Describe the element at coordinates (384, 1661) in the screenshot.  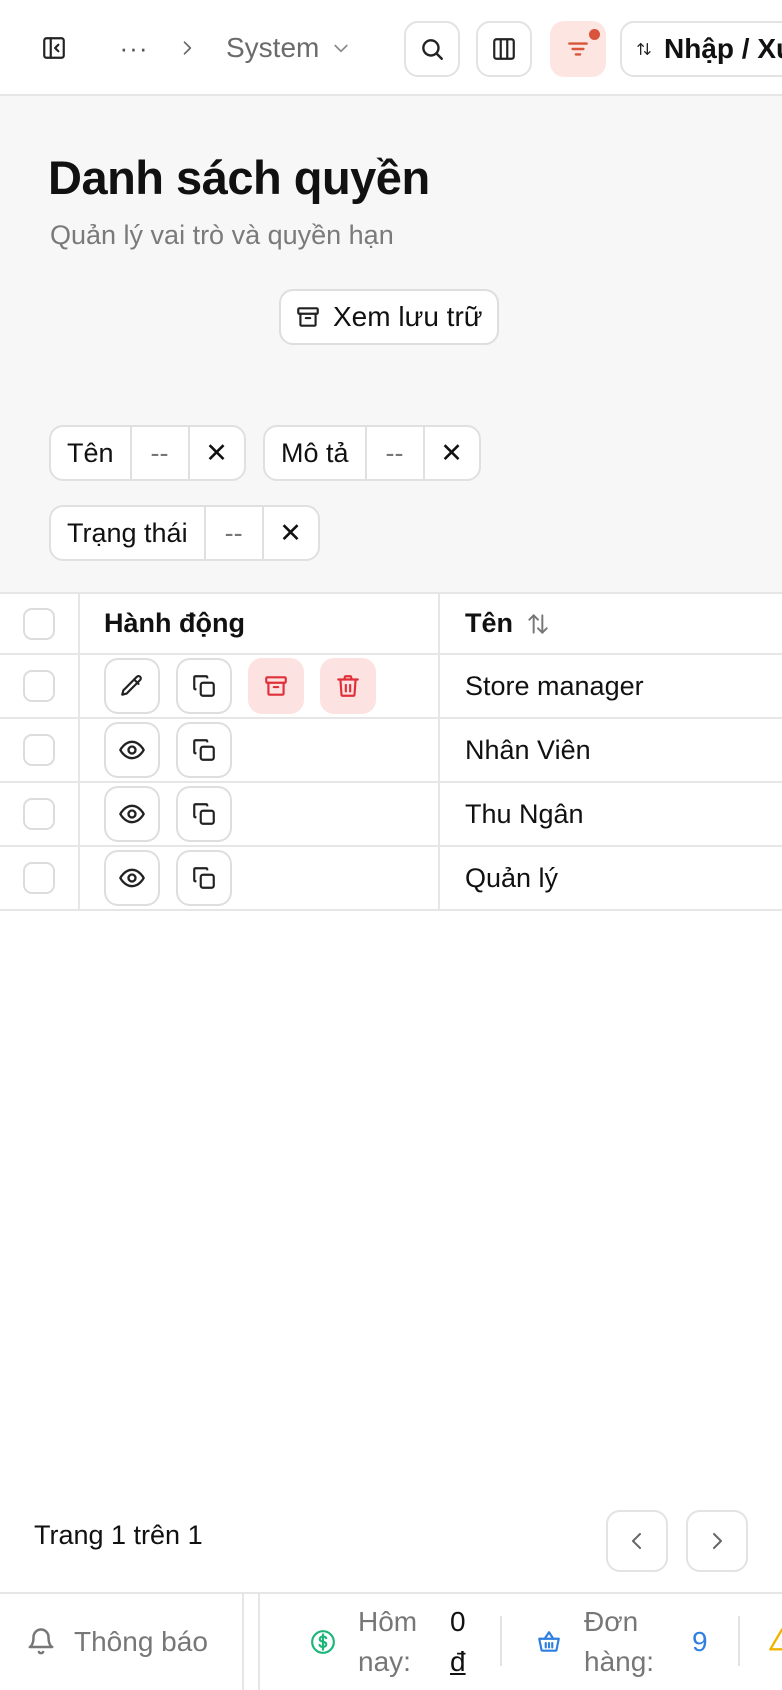
I see `today-label-line2: nay:` at that location.